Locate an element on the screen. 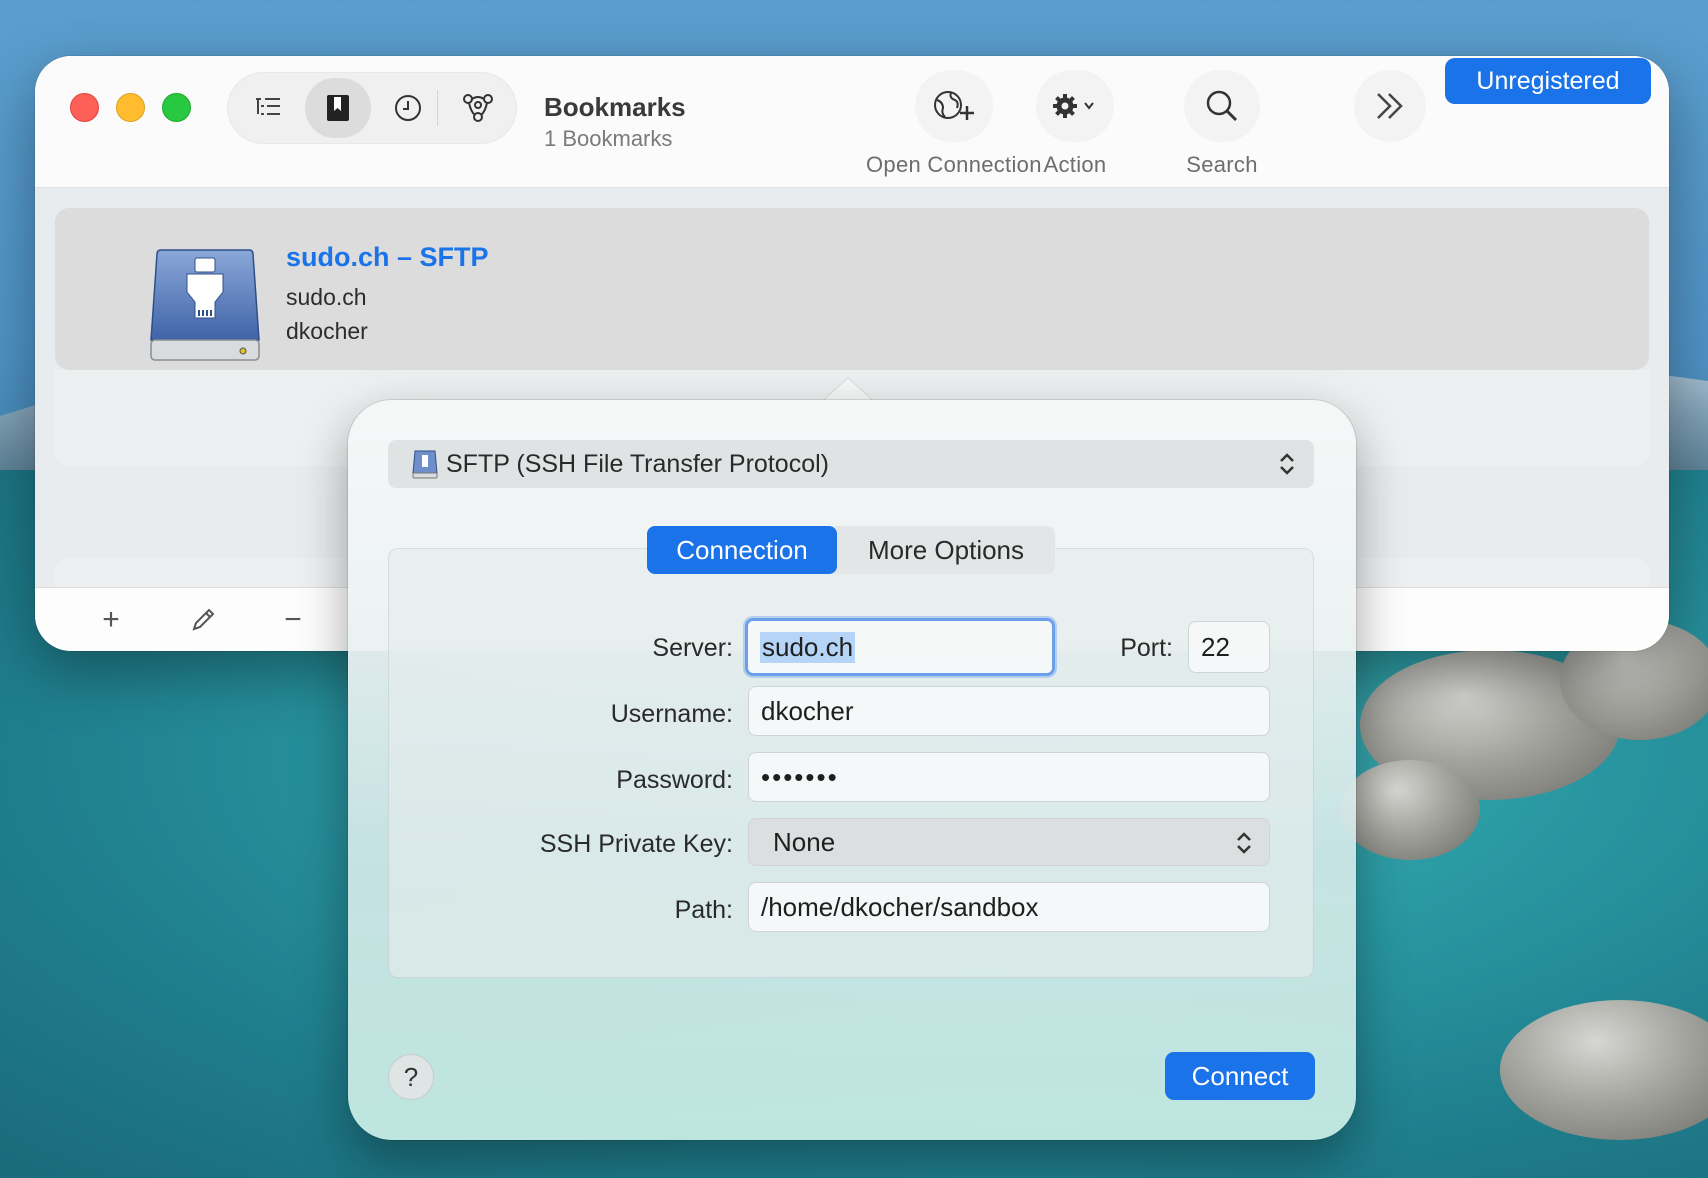 This screenshot has width=1708, height=1178. protocol-value: SFTP (SSH File Transfer Protocol) is located at coordinates (637, 463).